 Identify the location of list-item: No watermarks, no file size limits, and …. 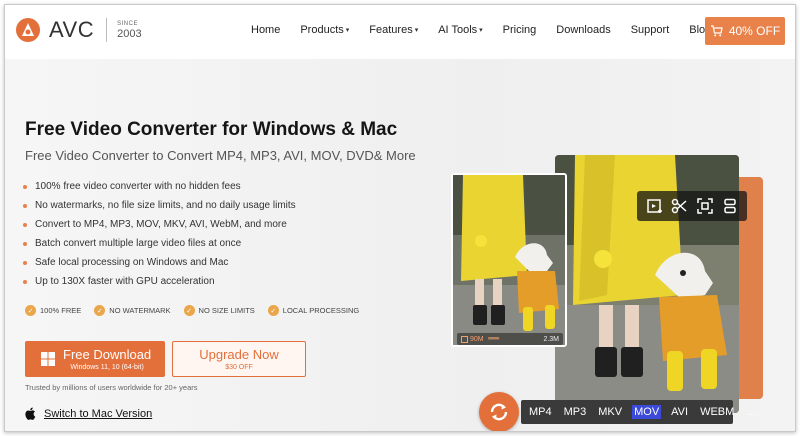
(159, 205).